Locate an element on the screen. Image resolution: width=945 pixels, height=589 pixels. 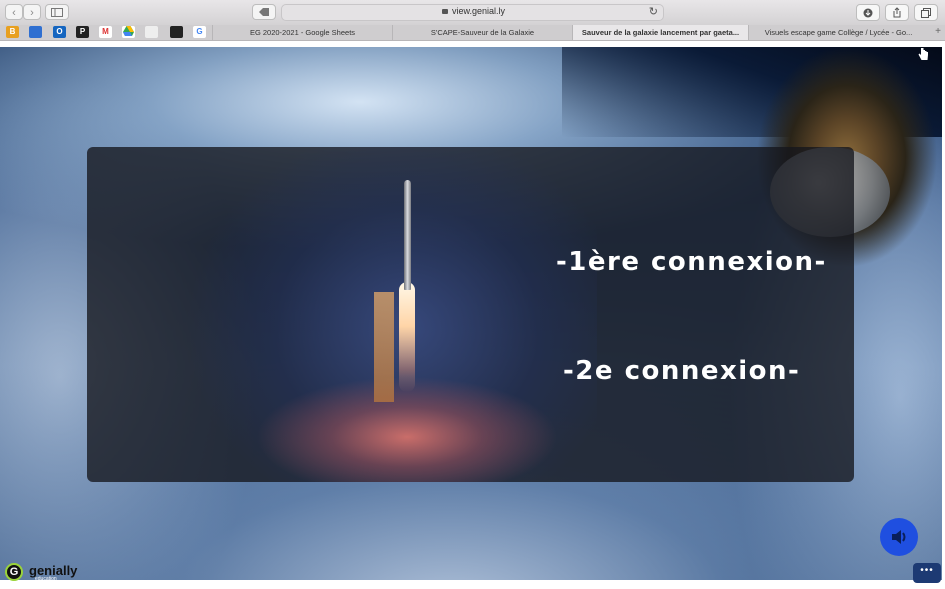
favorite-drive-icon is located at coordinates (128, 32).